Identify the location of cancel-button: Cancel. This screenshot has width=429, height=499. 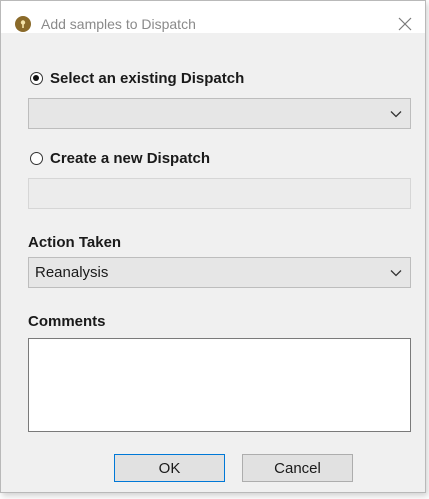
(297, 468).